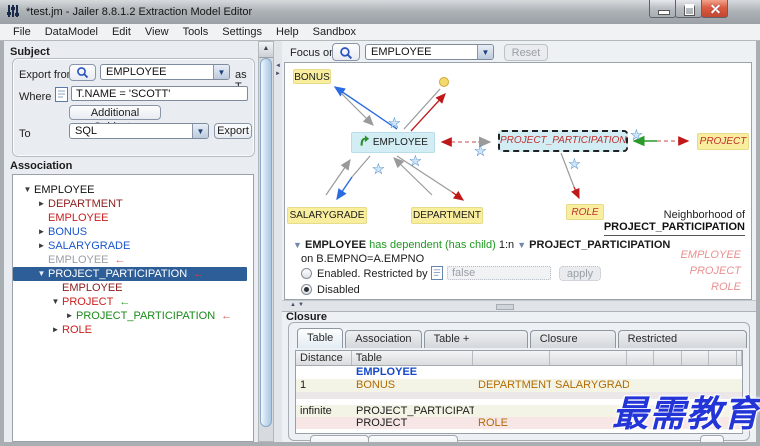  I want to click on horizontal-splitter: ▲ ▼, so click(519, 306).